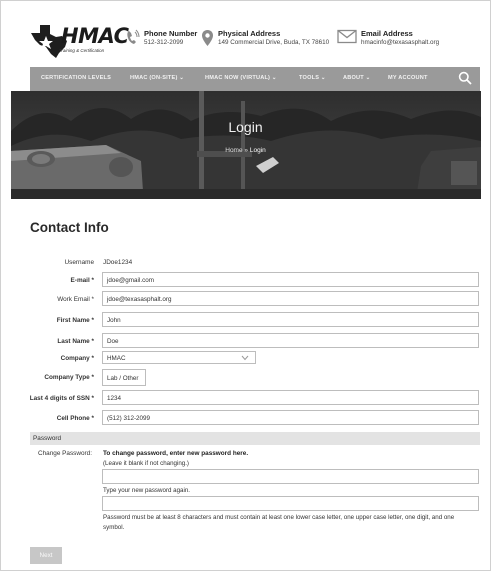 The height and width of the screenshot is (571, 491). I want to click on phone-contact: Phone Number 512-312-2099, so click(161, 38).